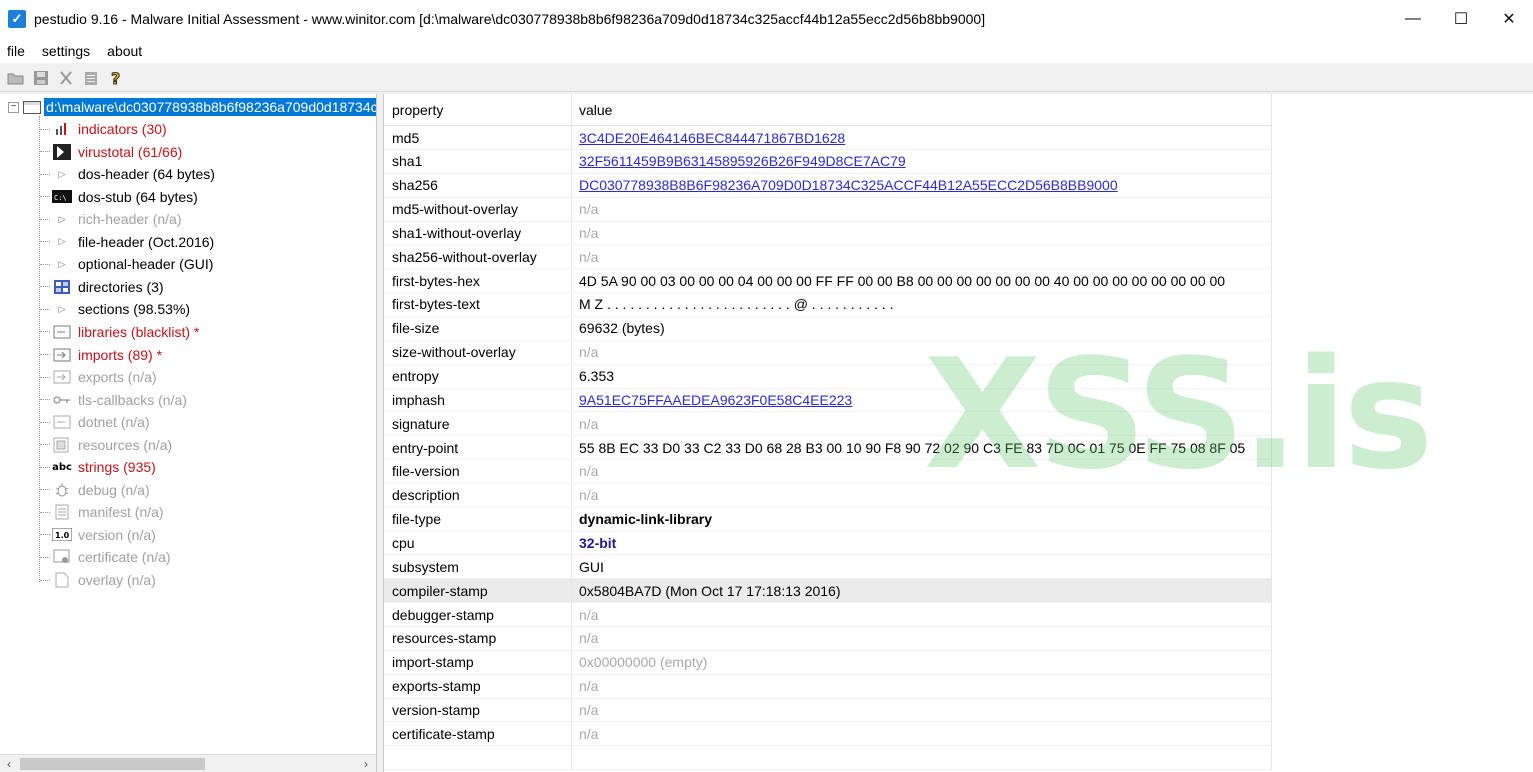  What do you see at coordinates (828, 734) in the screenshot?
I see `table-row: certificate-stamp n/a` at bounding box center [828, 734].